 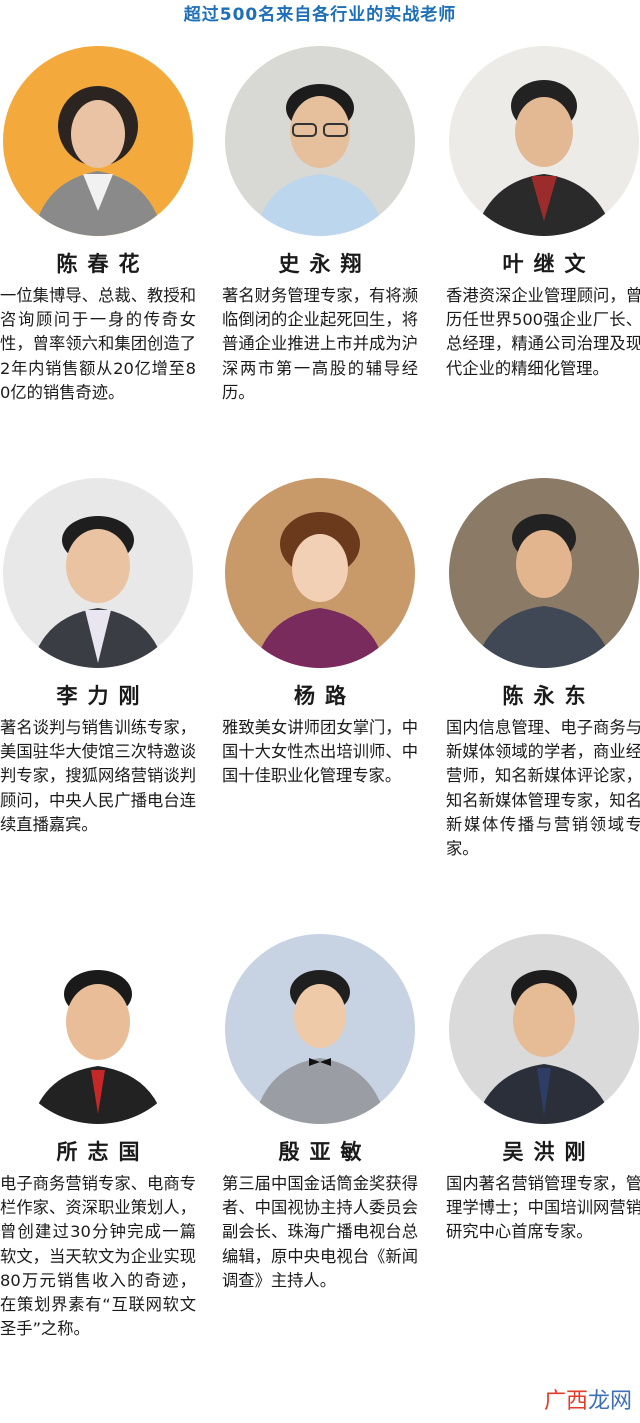 I want to click on teacher-name: 陈春花, so click(x=103, y=263).